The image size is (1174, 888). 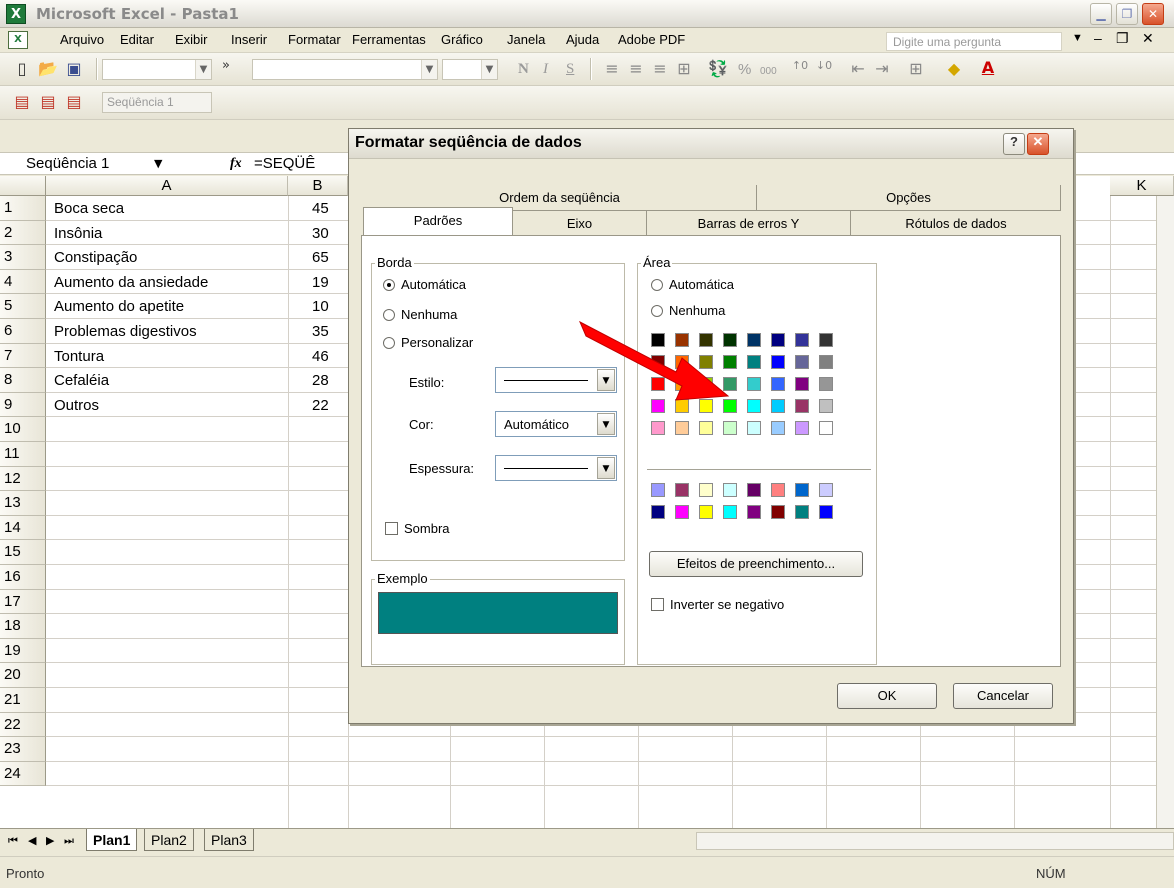 I want to click on pdf-email-icon: ▤, so click(x=48, y=102).